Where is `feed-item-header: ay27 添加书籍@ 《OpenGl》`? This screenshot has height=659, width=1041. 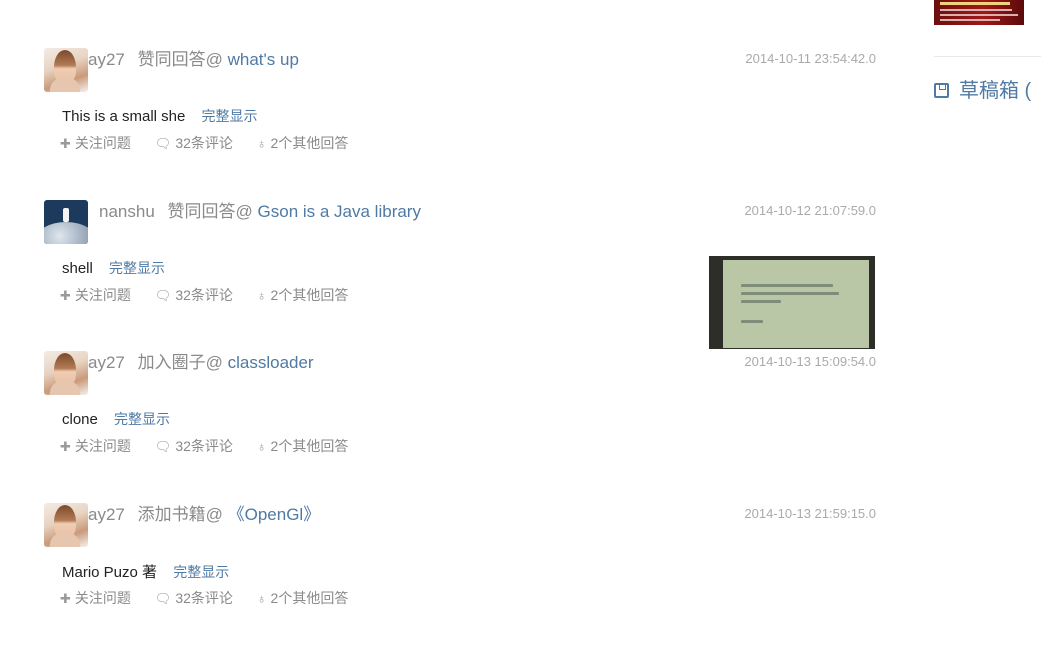
feed-item-header: ay27 添加书籍@ 《OpenGl》 is located at coordinates (204, 515).